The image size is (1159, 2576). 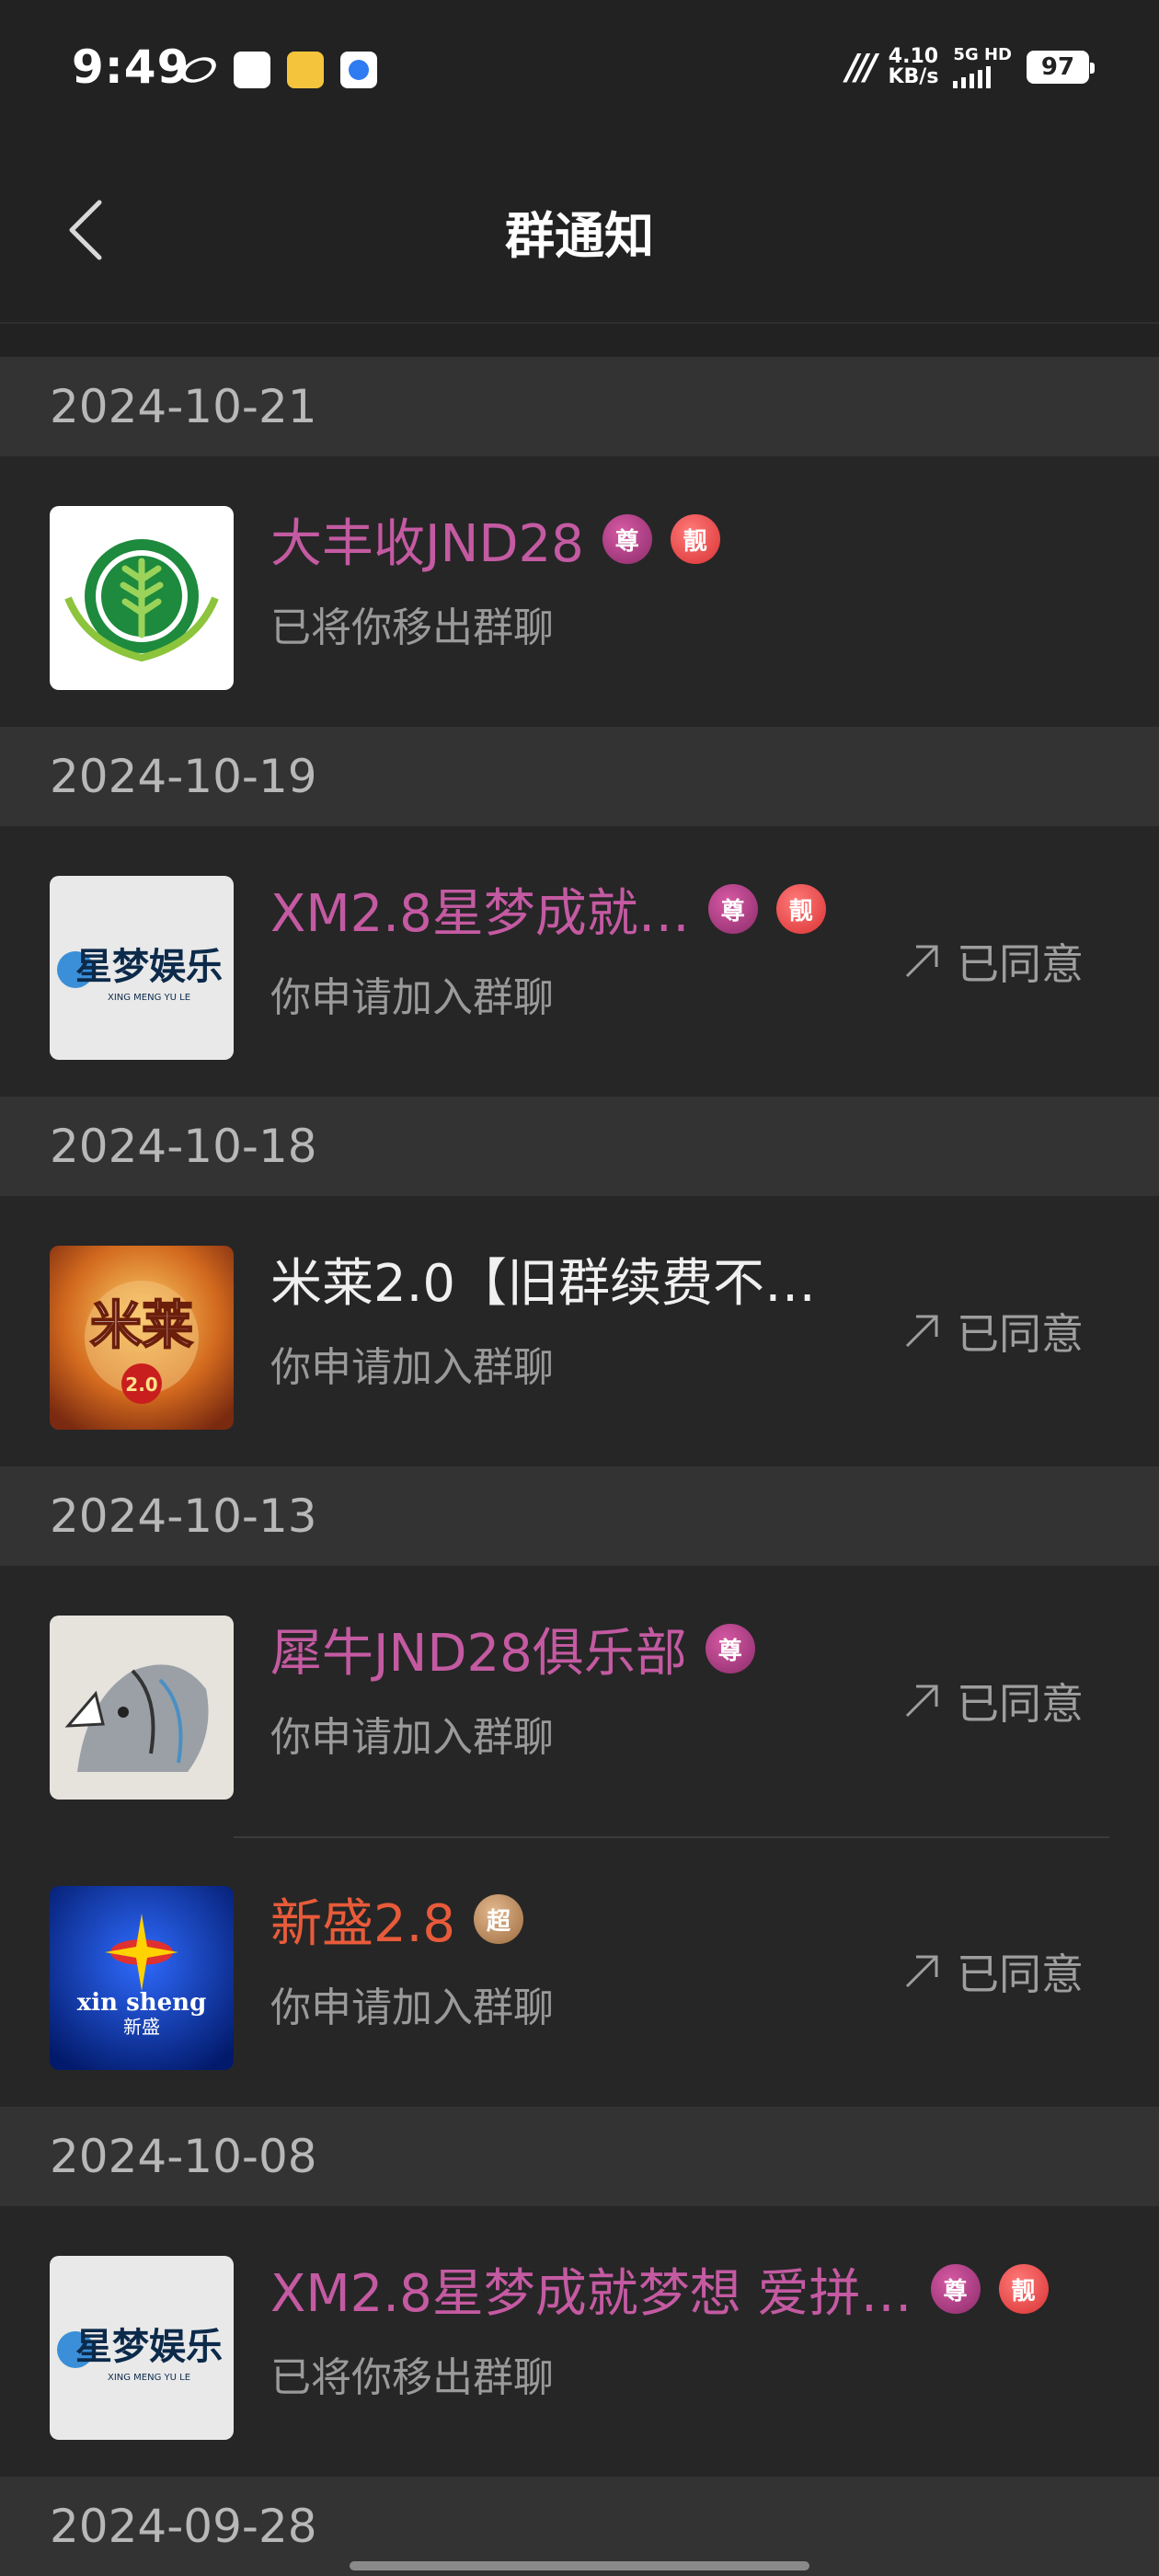 I want to click on status-time: 9:49, so click(x=131, y=67).